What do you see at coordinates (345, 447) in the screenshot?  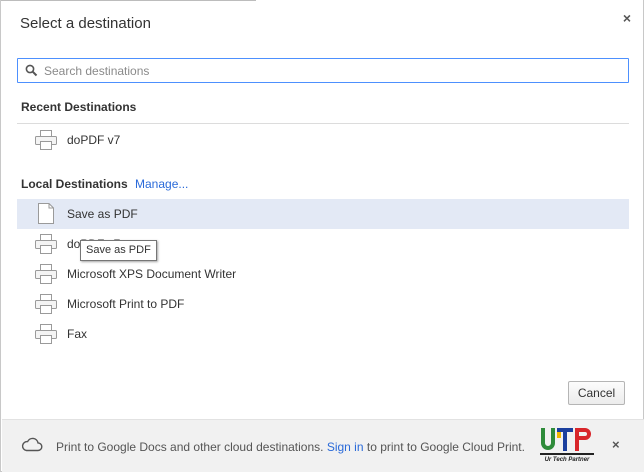 I see `sign-in-link: Sign in` at bounding box center [345, 447].